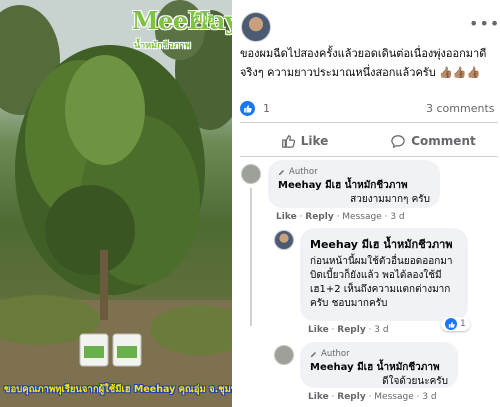  I want to click on thumbs-up-icon, so click(288, 141).